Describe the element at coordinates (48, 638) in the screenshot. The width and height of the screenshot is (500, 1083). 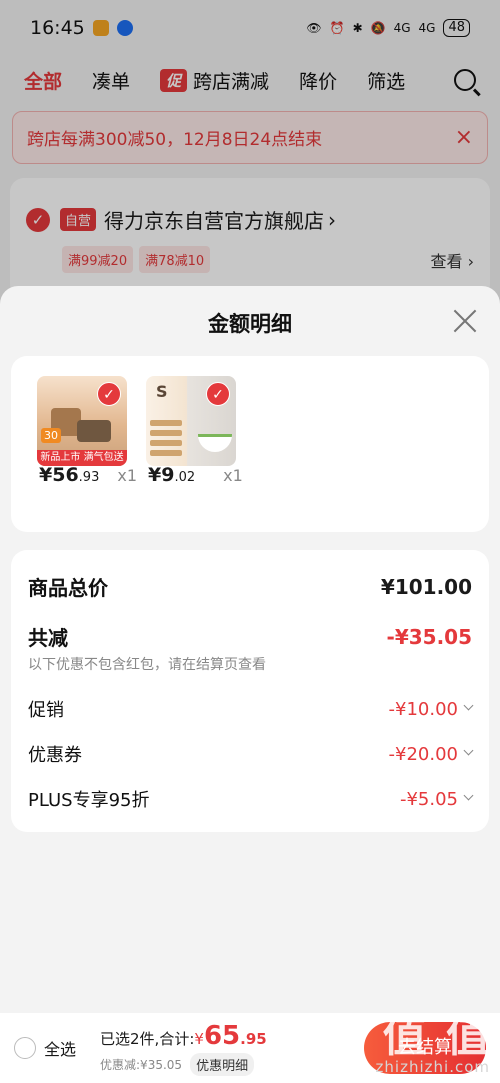
I see `discount-label: 共减` at that location.